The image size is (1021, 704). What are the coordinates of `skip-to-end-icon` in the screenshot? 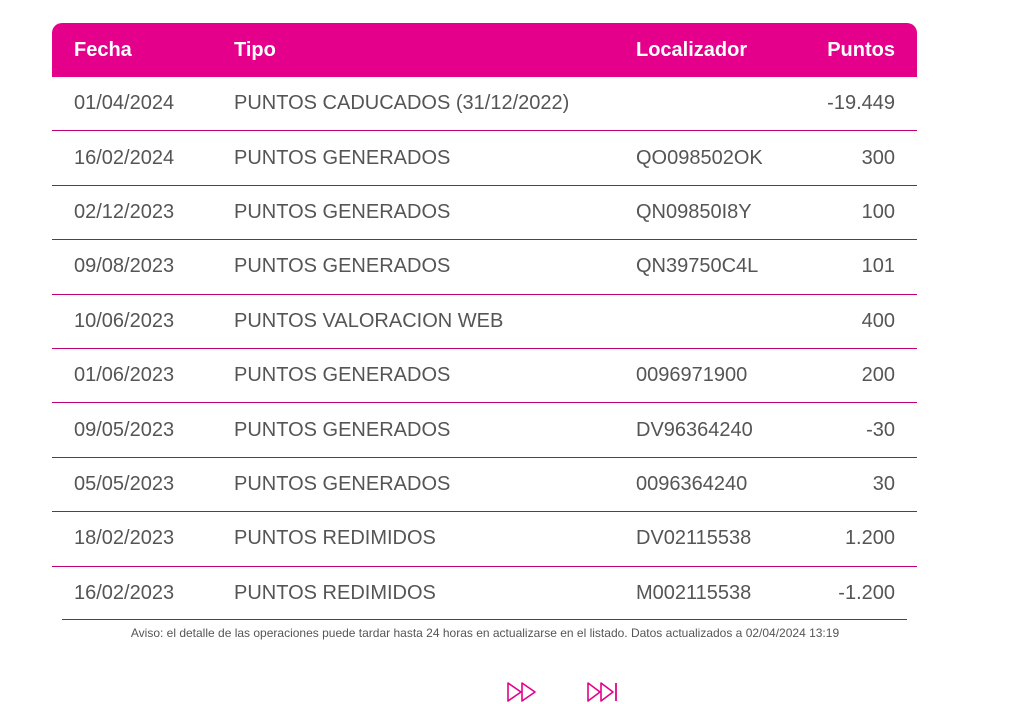 It's located at (603, 692).